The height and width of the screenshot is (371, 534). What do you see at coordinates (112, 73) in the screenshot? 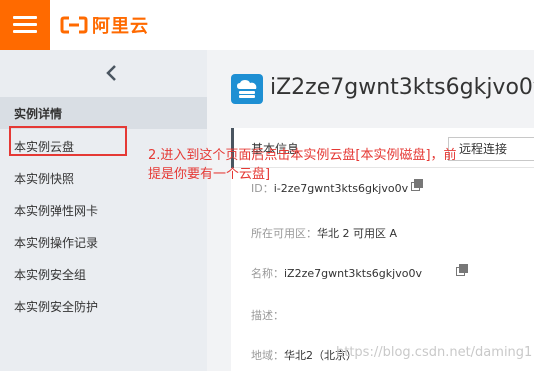
I see `chevron-left-icon` at bounding box center [112, 73].